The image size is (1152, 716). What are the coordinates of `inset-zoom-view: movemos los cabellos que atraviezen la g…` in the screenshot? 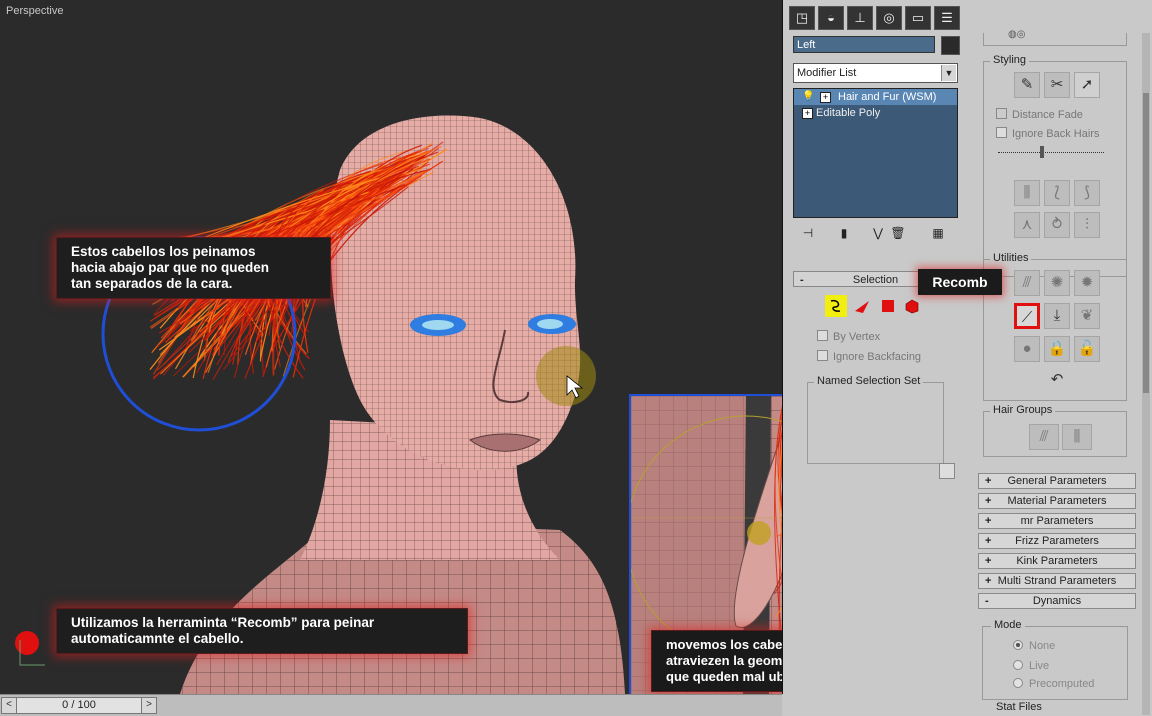 It's located at (705, 544).